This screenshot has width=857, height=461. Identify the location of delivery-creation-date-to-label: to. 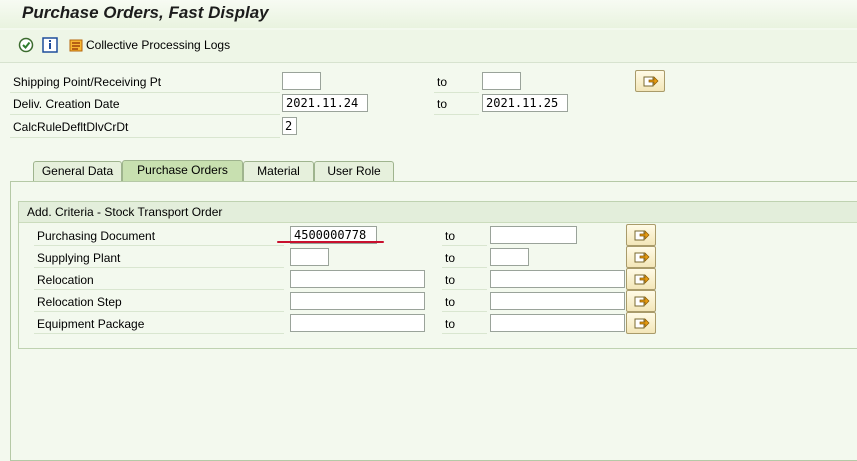
(442, 104).